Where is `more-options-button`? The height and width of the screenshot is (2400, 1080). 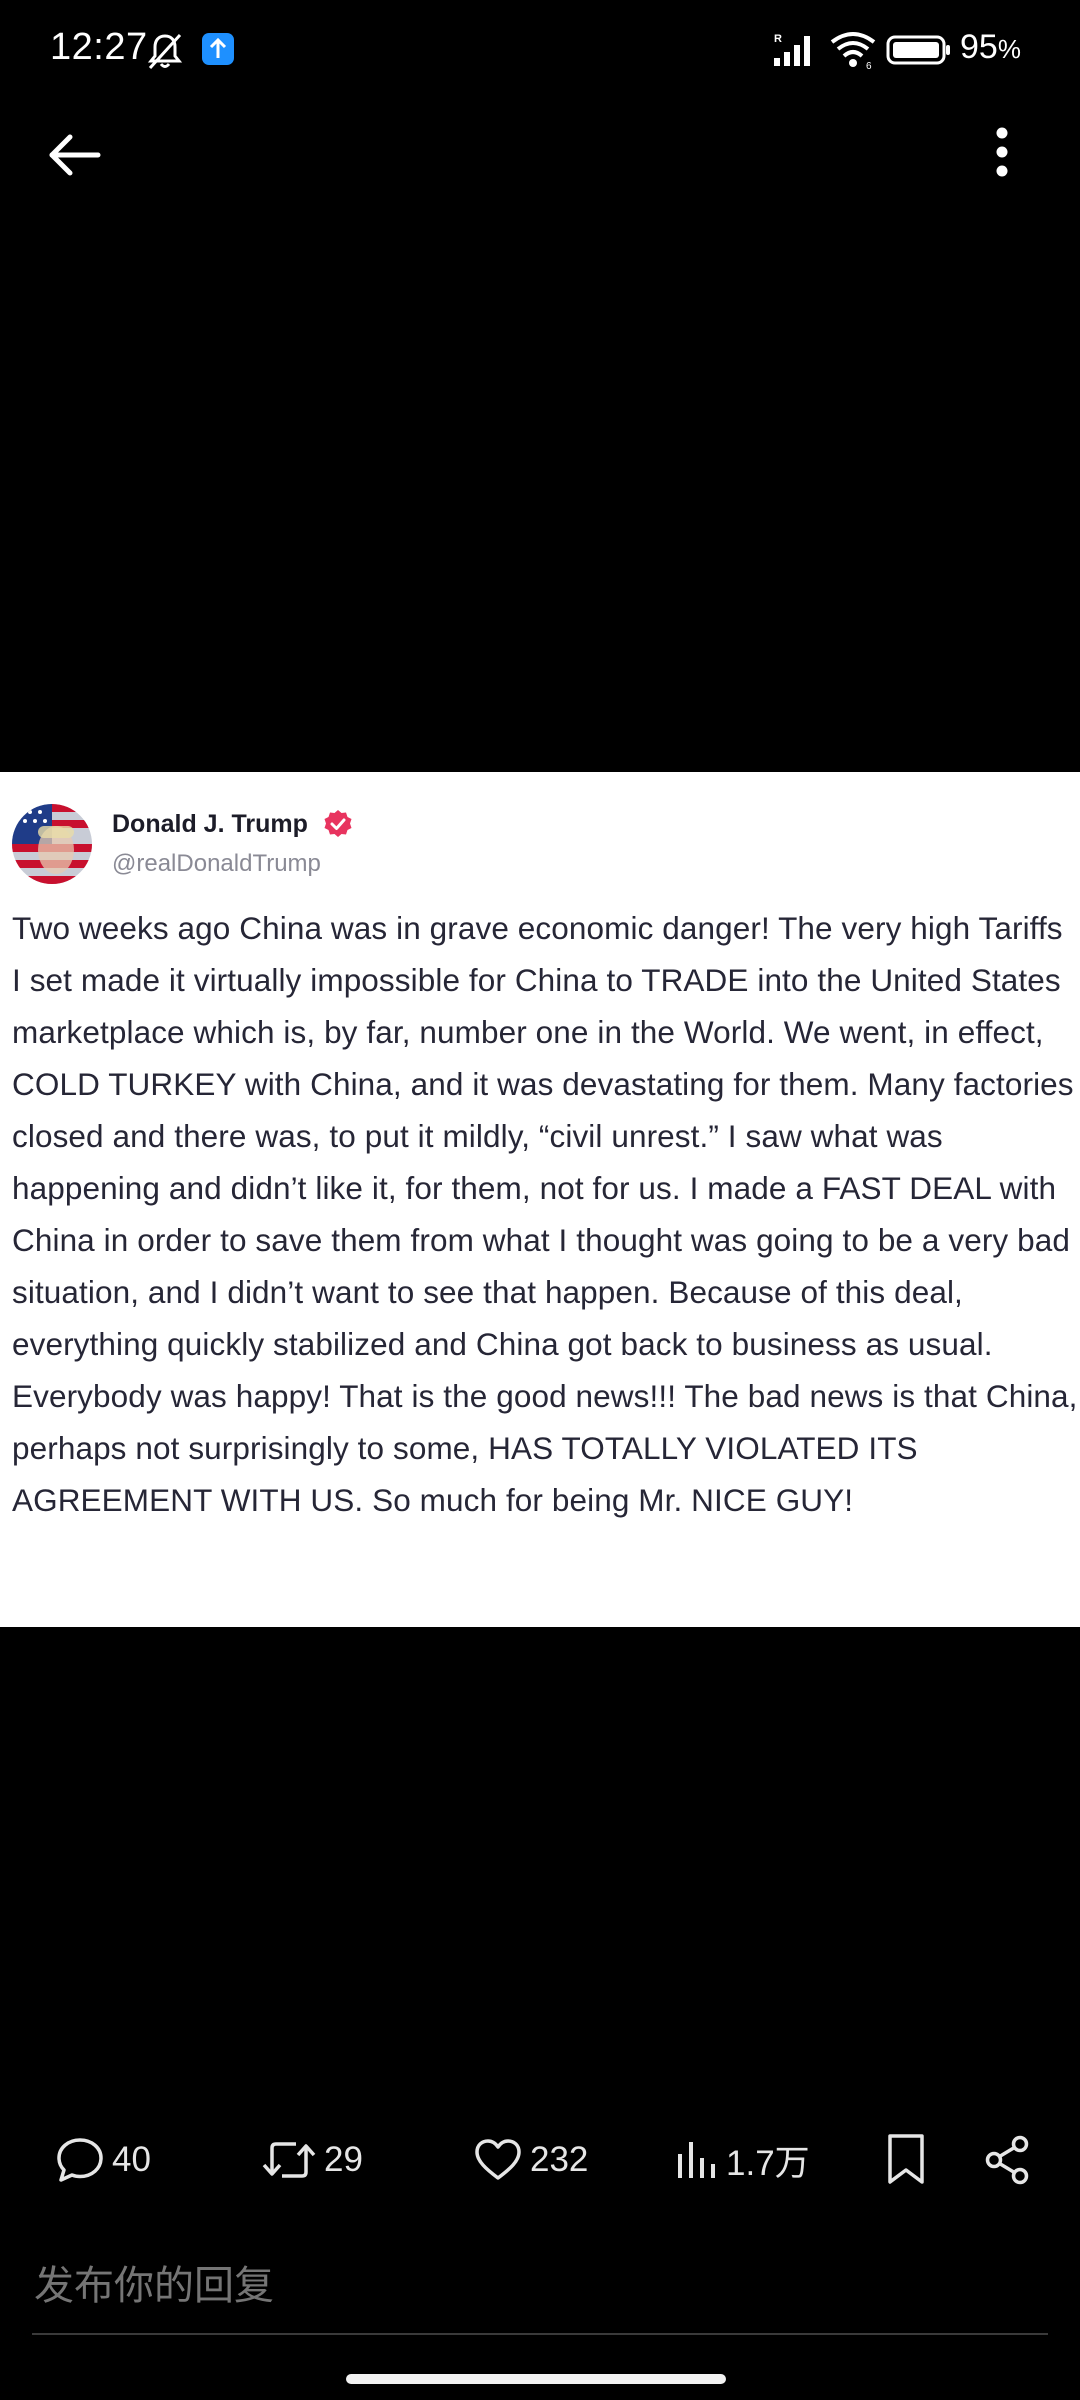
more-options-button is located at coordinates (1000, 155).